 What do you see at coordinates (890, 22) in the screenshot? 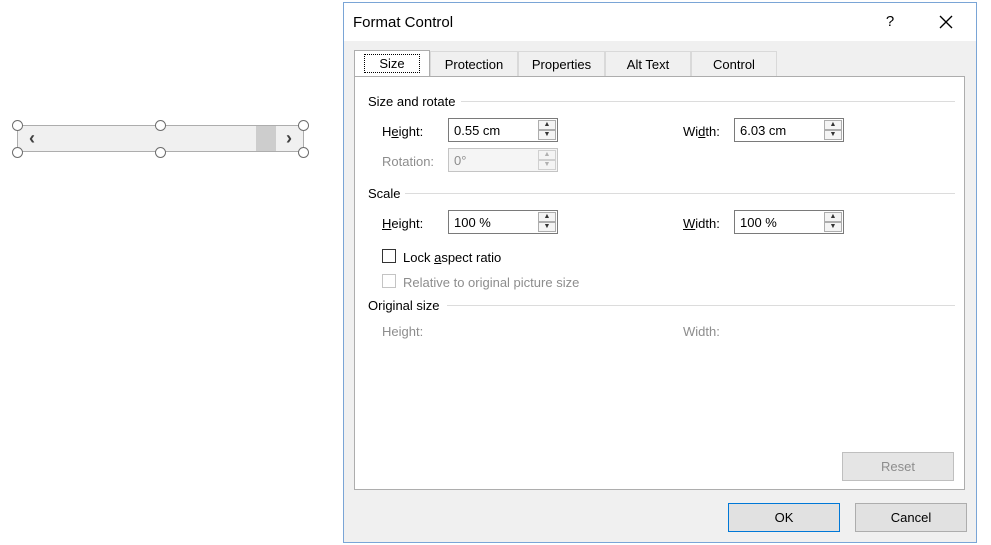
I see `help-button: ?` at bounding box center [890, 22].